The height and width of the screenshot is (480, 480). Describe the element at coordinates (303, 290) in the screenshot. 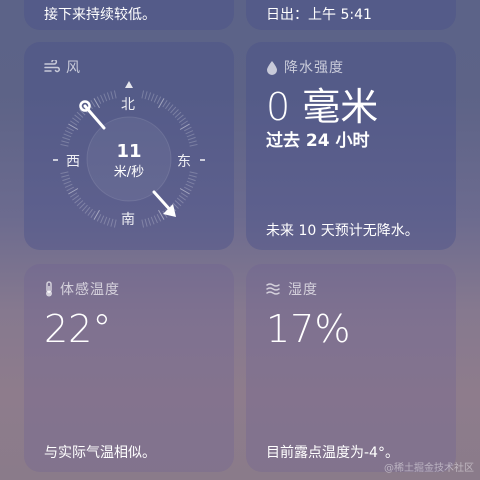

I see `humidity-card-title: 湿度` at that location.